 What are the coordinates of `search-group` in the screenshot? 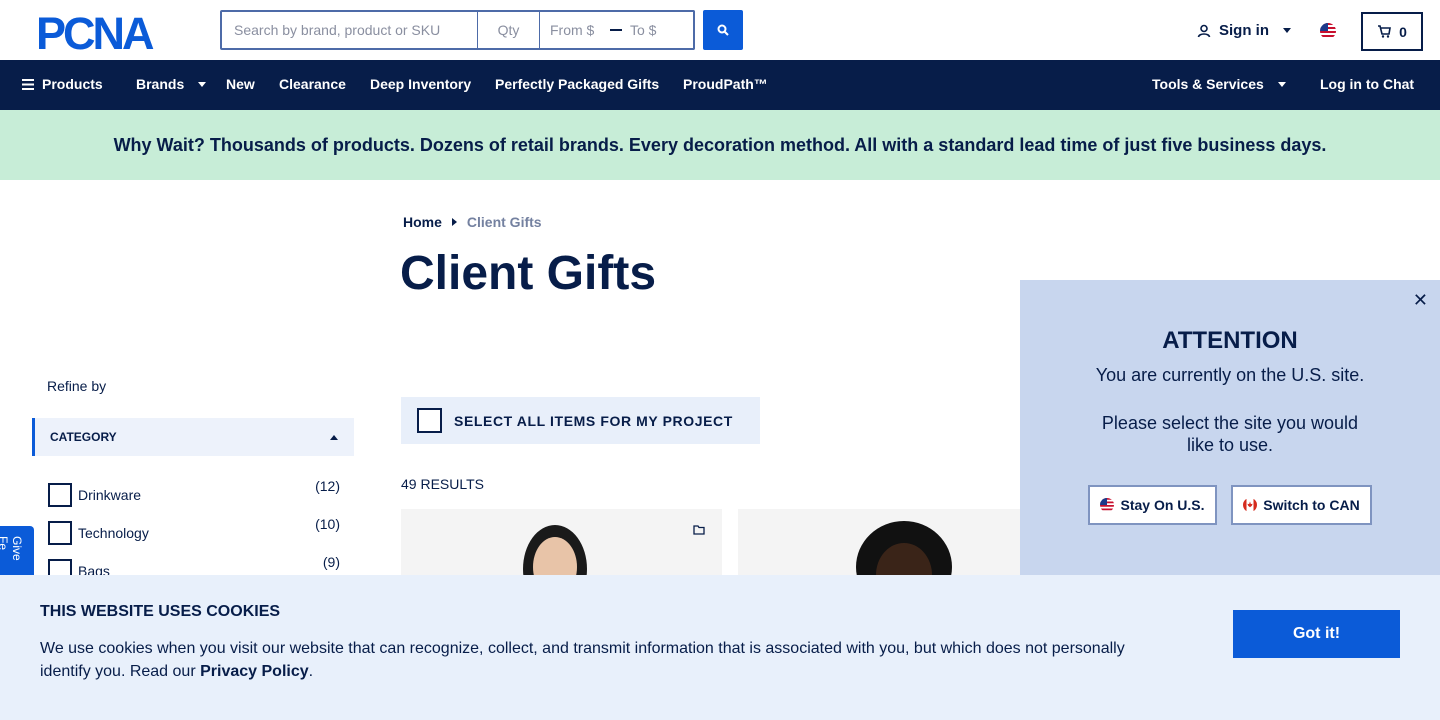 It's located at (457, 30).